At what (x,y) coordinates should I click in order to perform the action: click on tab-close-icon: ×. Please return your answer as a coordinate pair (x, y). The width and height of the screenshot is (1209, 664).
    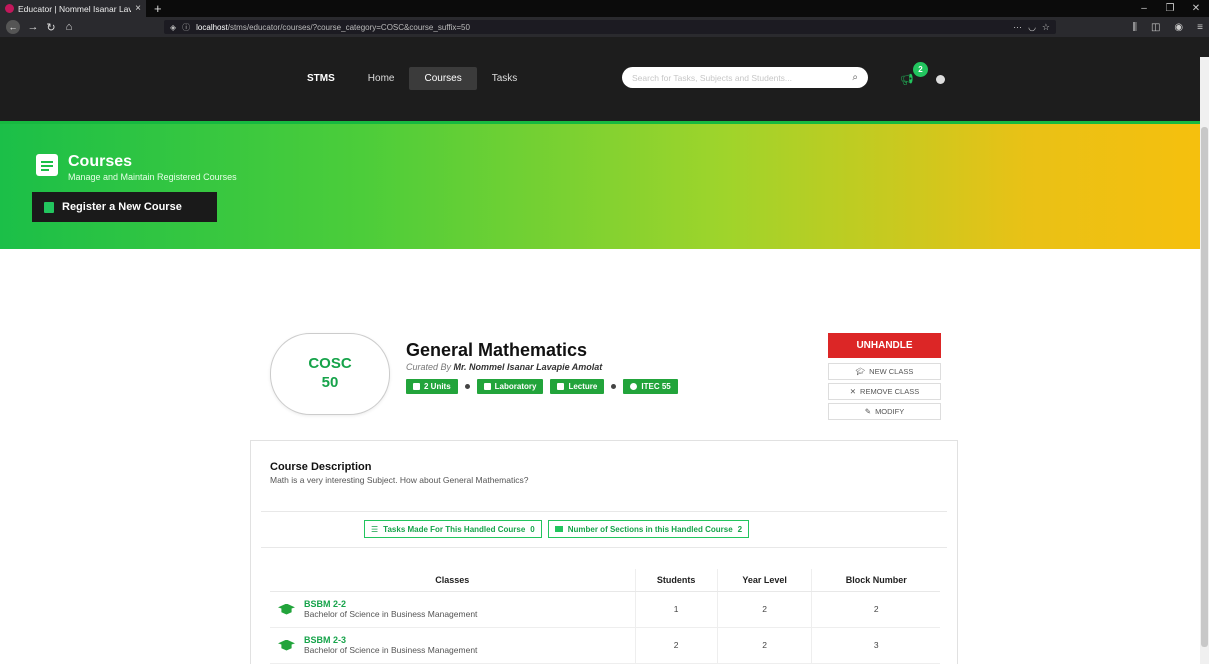
    Looking at the image, I should click on (138, 8).